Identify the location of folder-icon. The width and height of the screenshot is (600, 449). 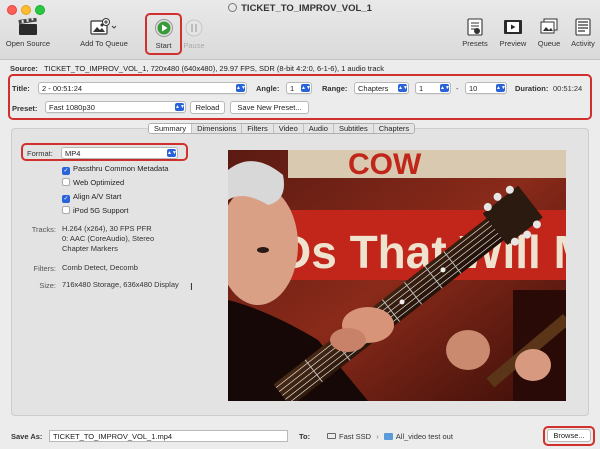
(388, 436).